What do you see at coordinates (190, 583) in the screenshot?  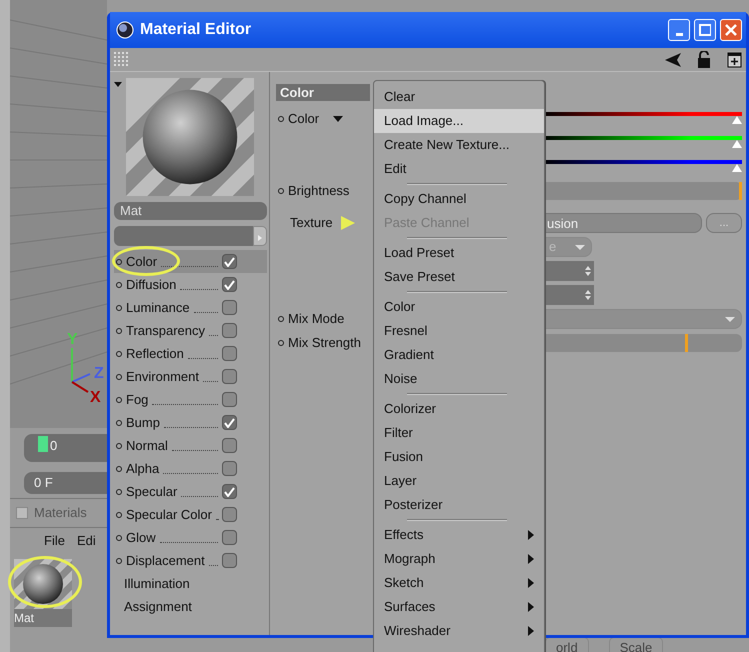 I see `channel-item: Illumination` at bounding box center [190, 583].